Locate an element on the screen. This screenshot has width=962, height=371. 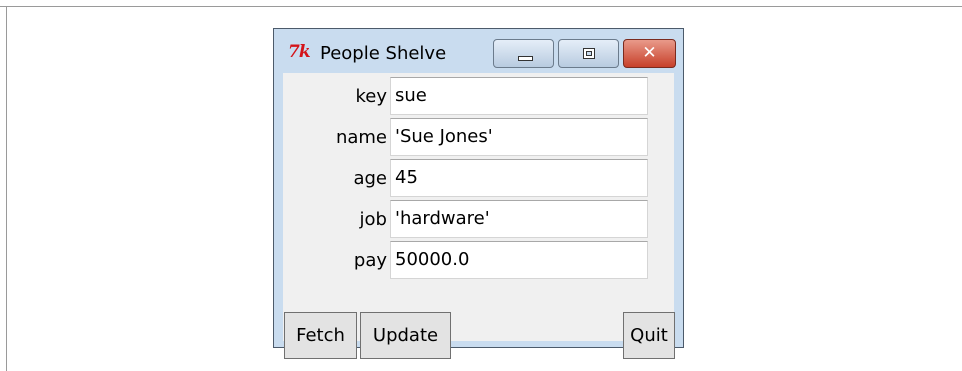
fetch-button: Fetch is located at coordinates (320, 335).